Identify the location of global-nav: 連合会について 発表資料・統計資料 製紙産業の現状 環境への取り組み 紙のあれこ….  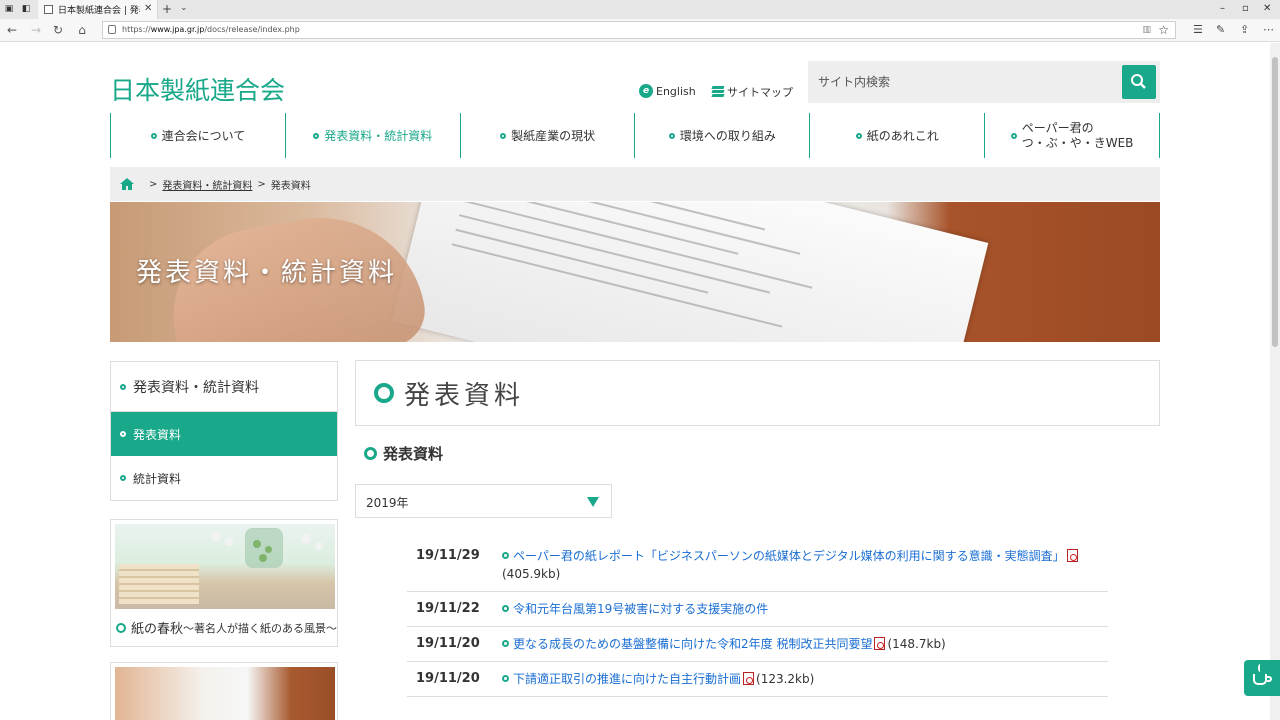
(635, 135).